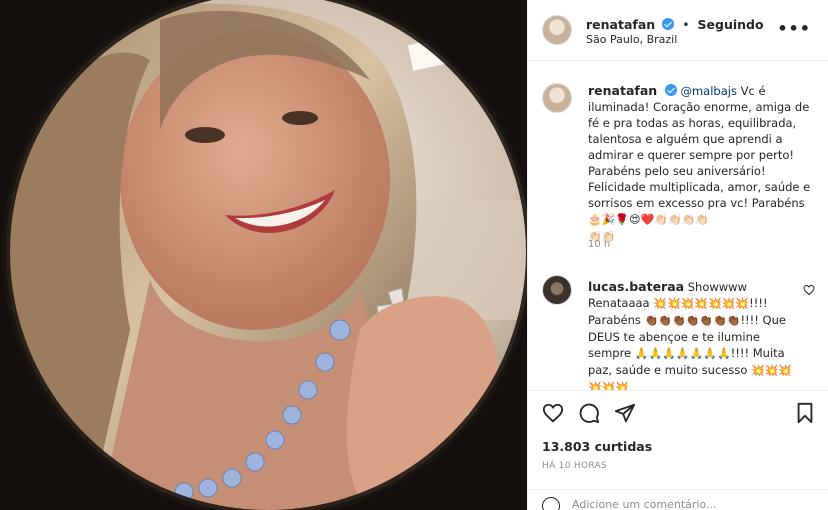  Describe the element at coordinates (599, 244) in the screenshot. I see `caption-time: 10 h` at that location.